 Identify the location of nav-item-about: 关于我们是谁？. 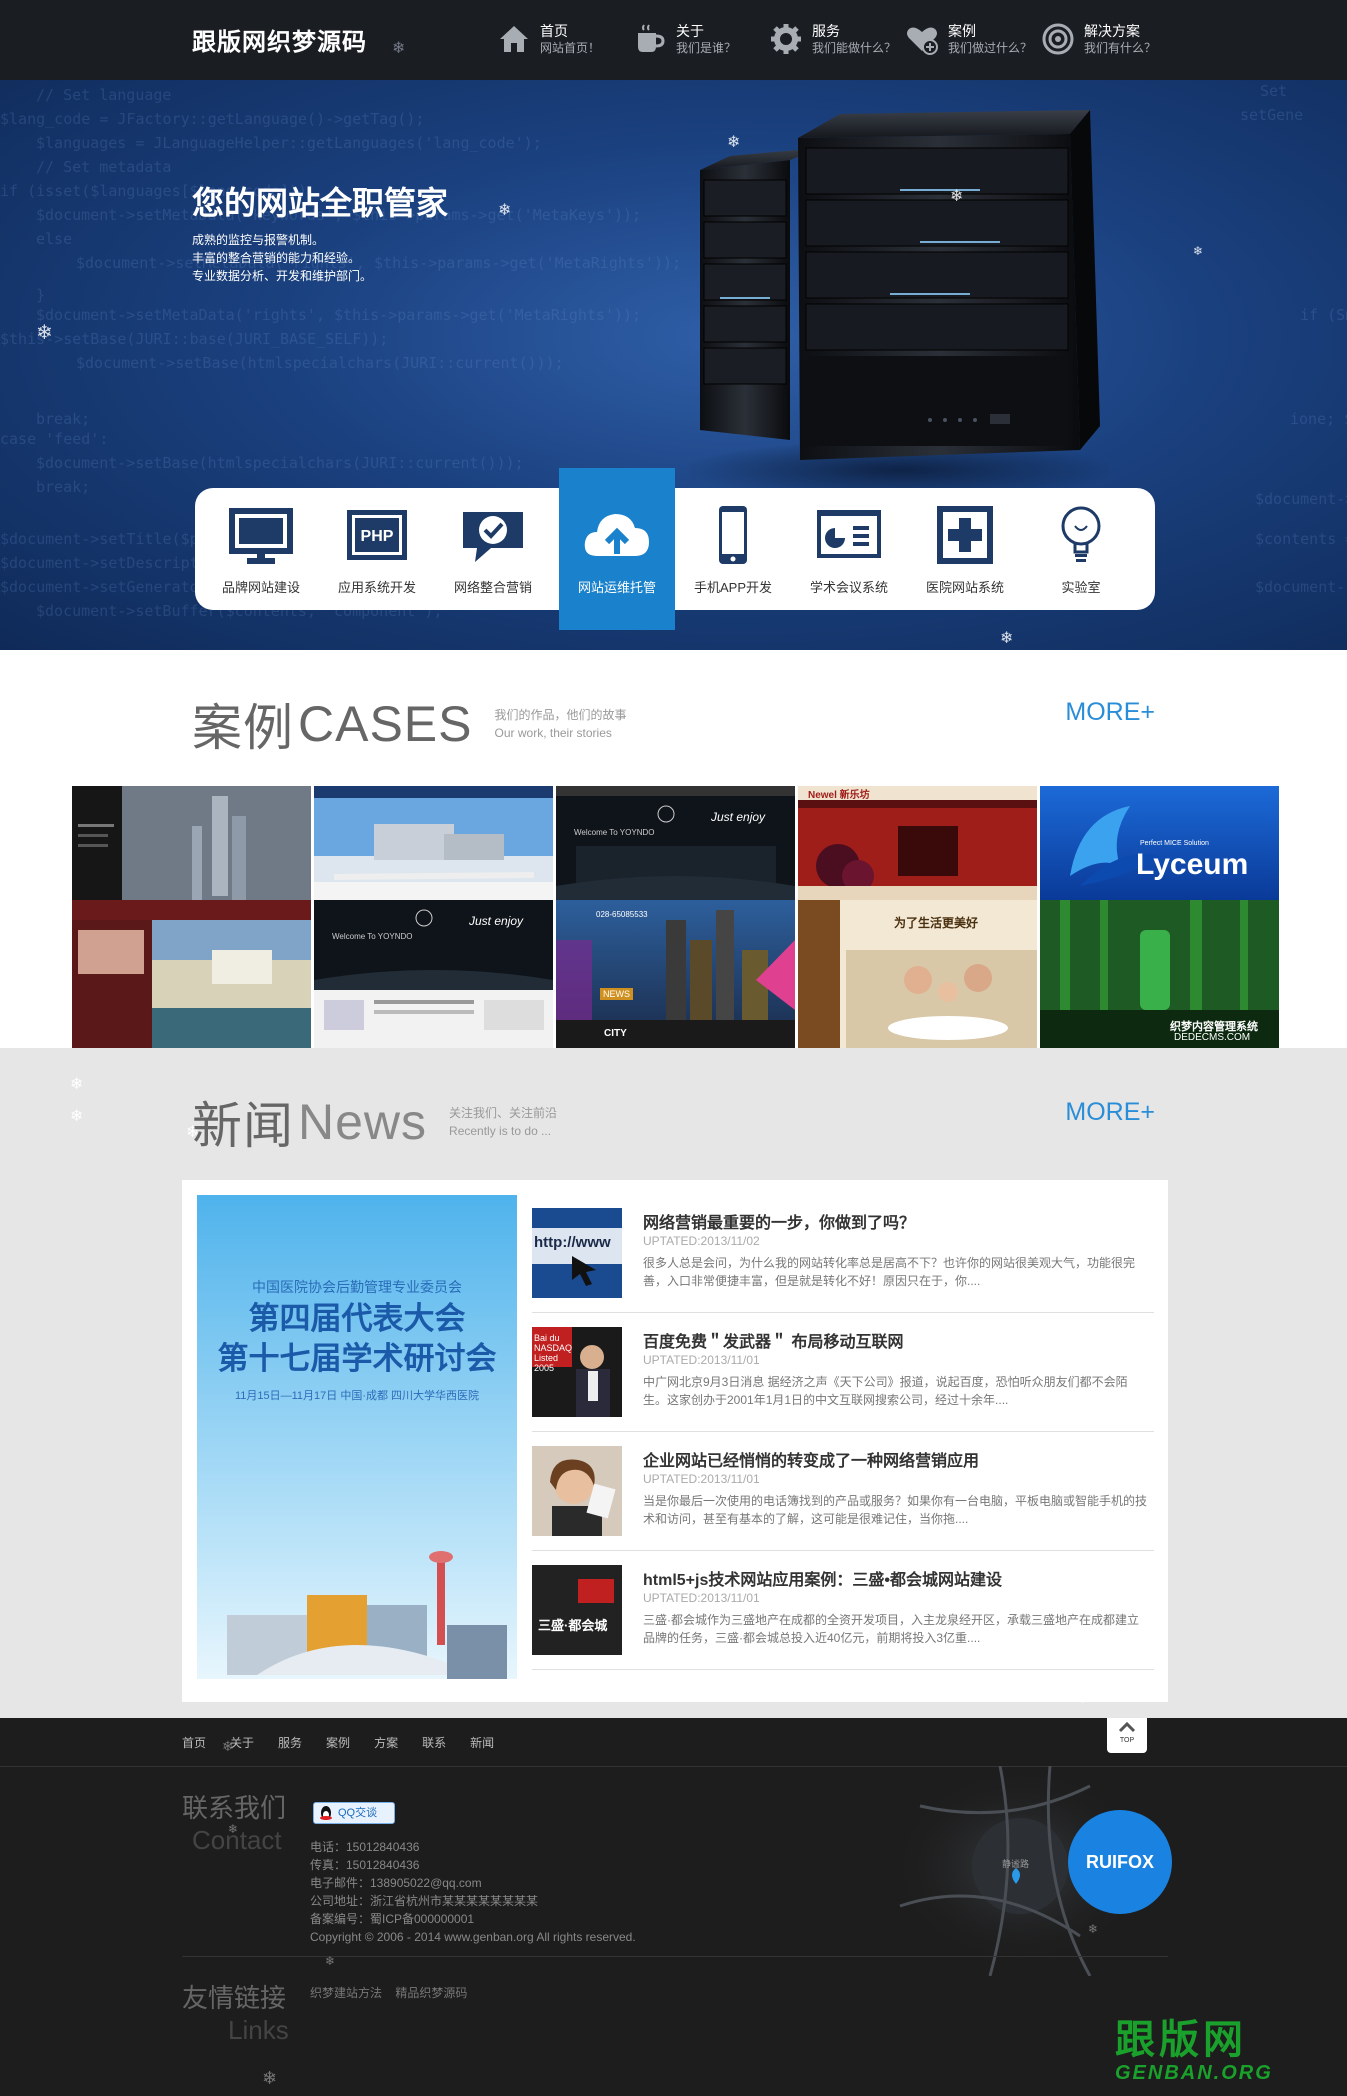
(700, 39).